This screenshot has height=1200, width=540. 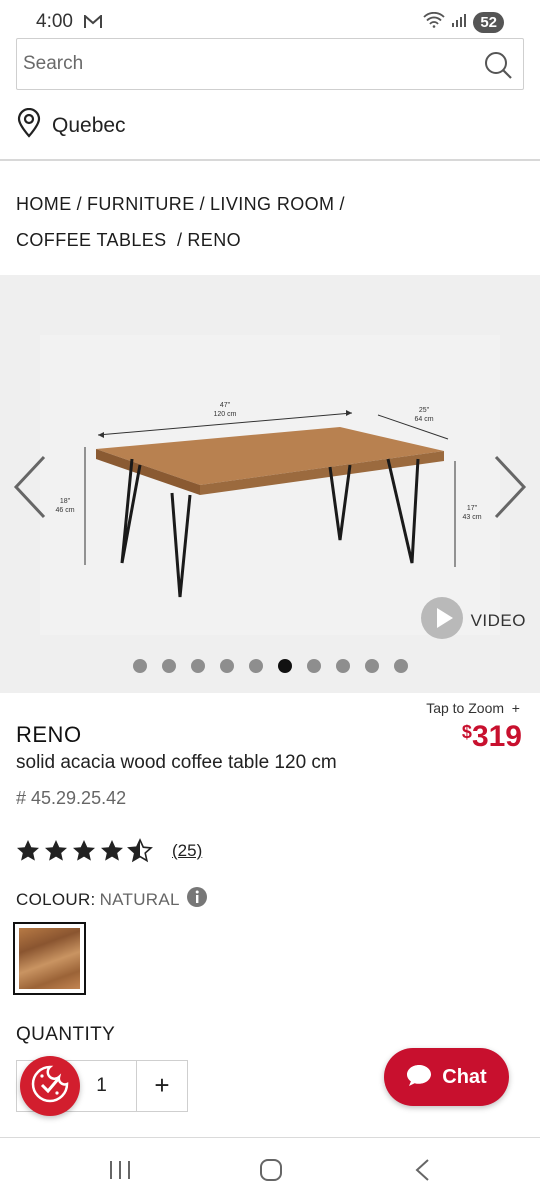 I want to click on status-bar: 4:00 52, so click(x=270, y=20).